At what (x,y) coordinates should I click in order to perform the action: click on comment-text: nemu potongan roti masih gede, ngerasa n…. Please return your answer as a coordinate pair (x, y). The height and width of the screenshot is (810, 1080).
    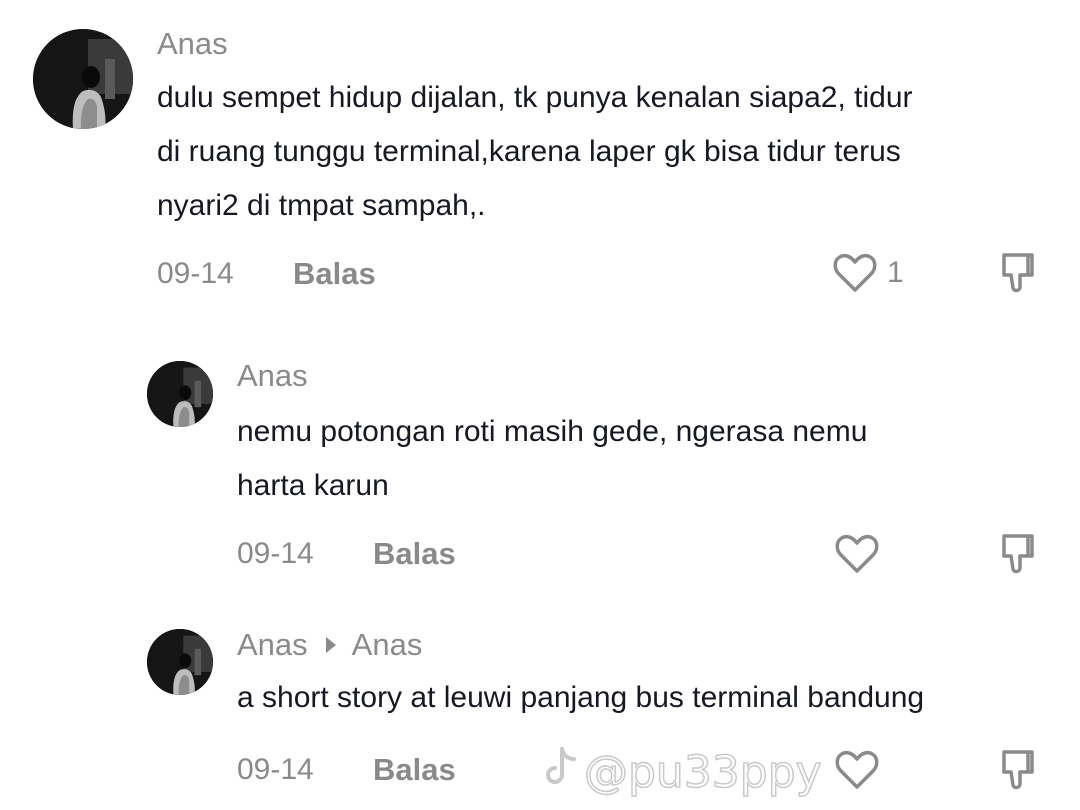
    Looking at the image, I should click on (552, 458).